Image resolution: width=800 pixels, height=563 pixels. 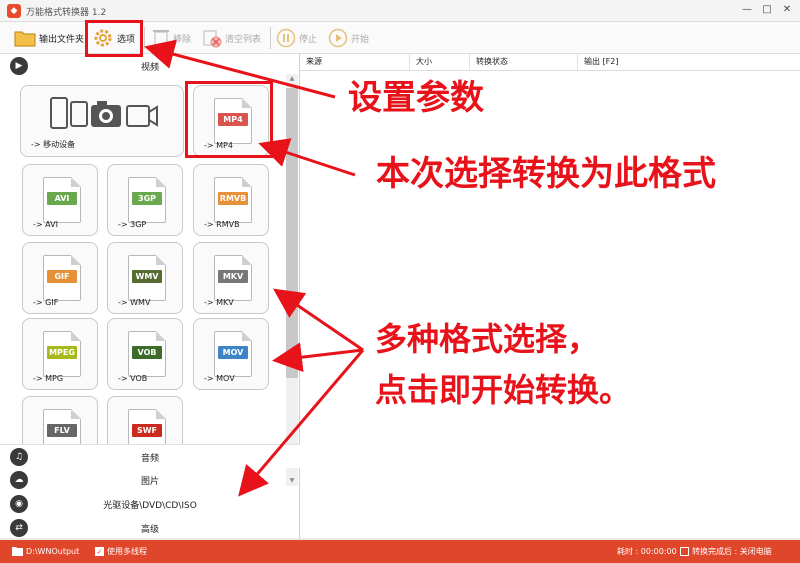 What do you see at coordinates (524, 62) in the screenshot?
I see `column-header-status: 转换状态` at bounding box center [524, 62].